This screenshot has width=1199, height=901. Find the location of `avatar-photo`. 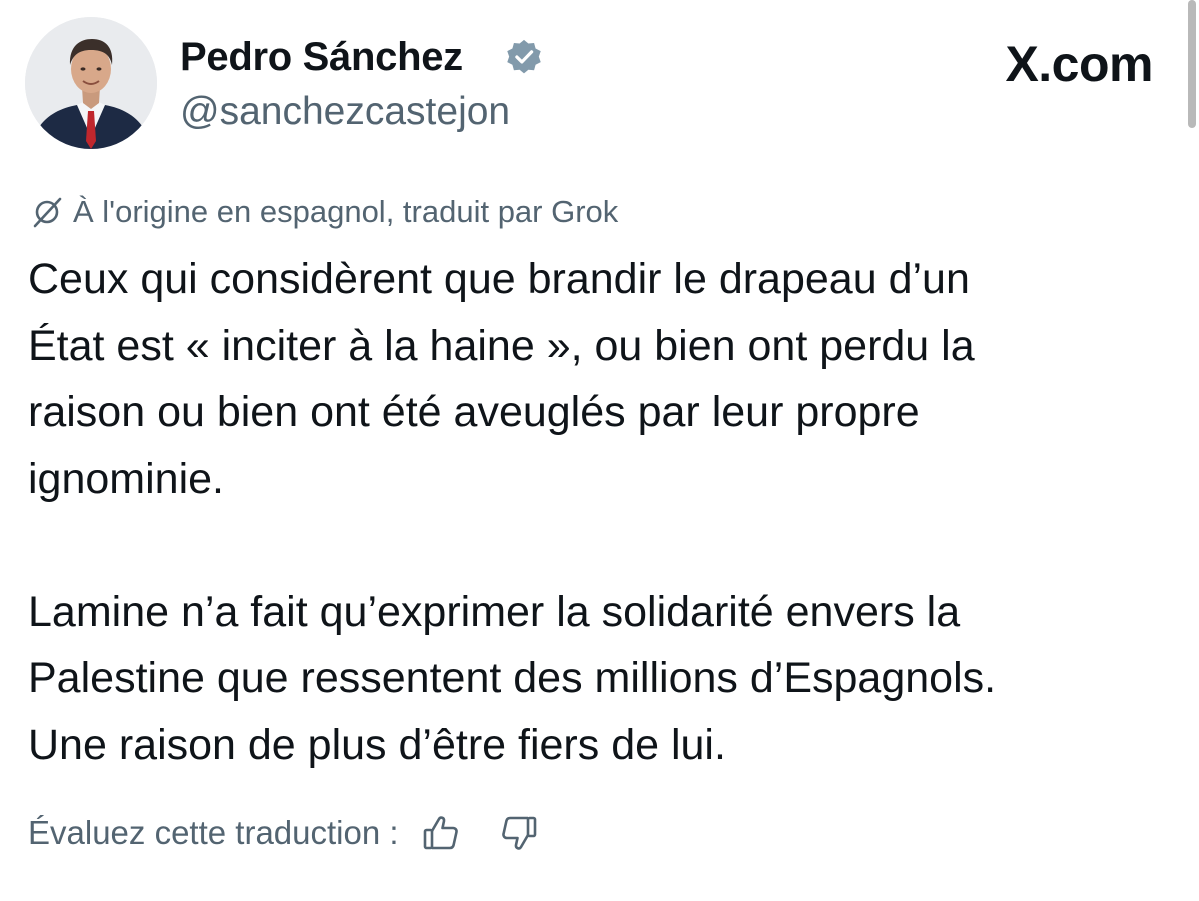

avatar-photo is located at coordinates (91, 83).